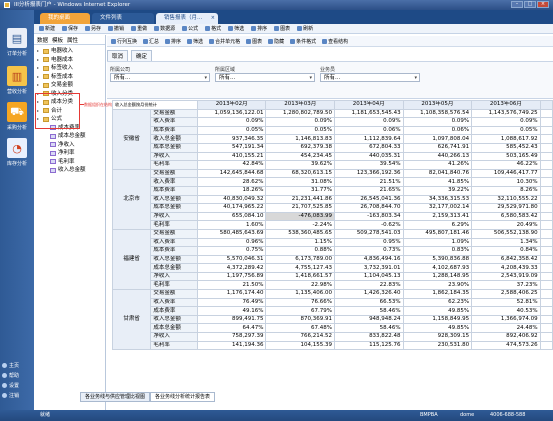 This screenshot has width=553, height=421. Describe the element at coordinates (506, 190) in the screenshot. I see `value-cell: 8.26%` at that location.